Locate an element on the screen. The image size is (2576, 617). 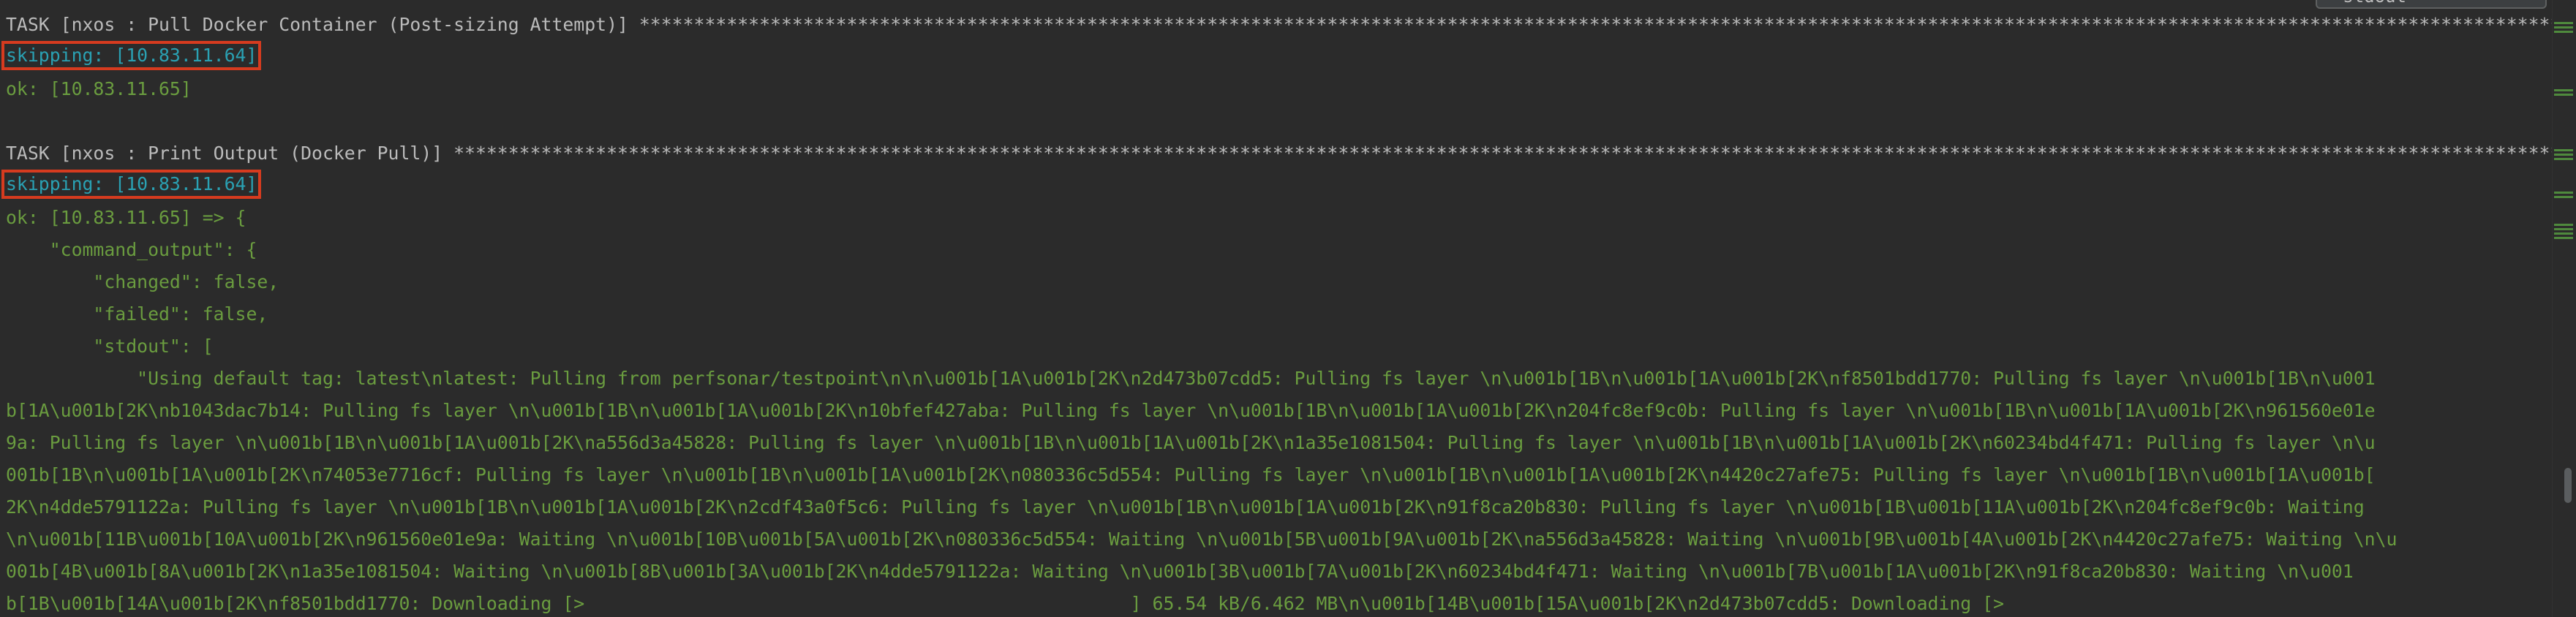
json-line: "failed": false, is located at coordinates (137, 314).